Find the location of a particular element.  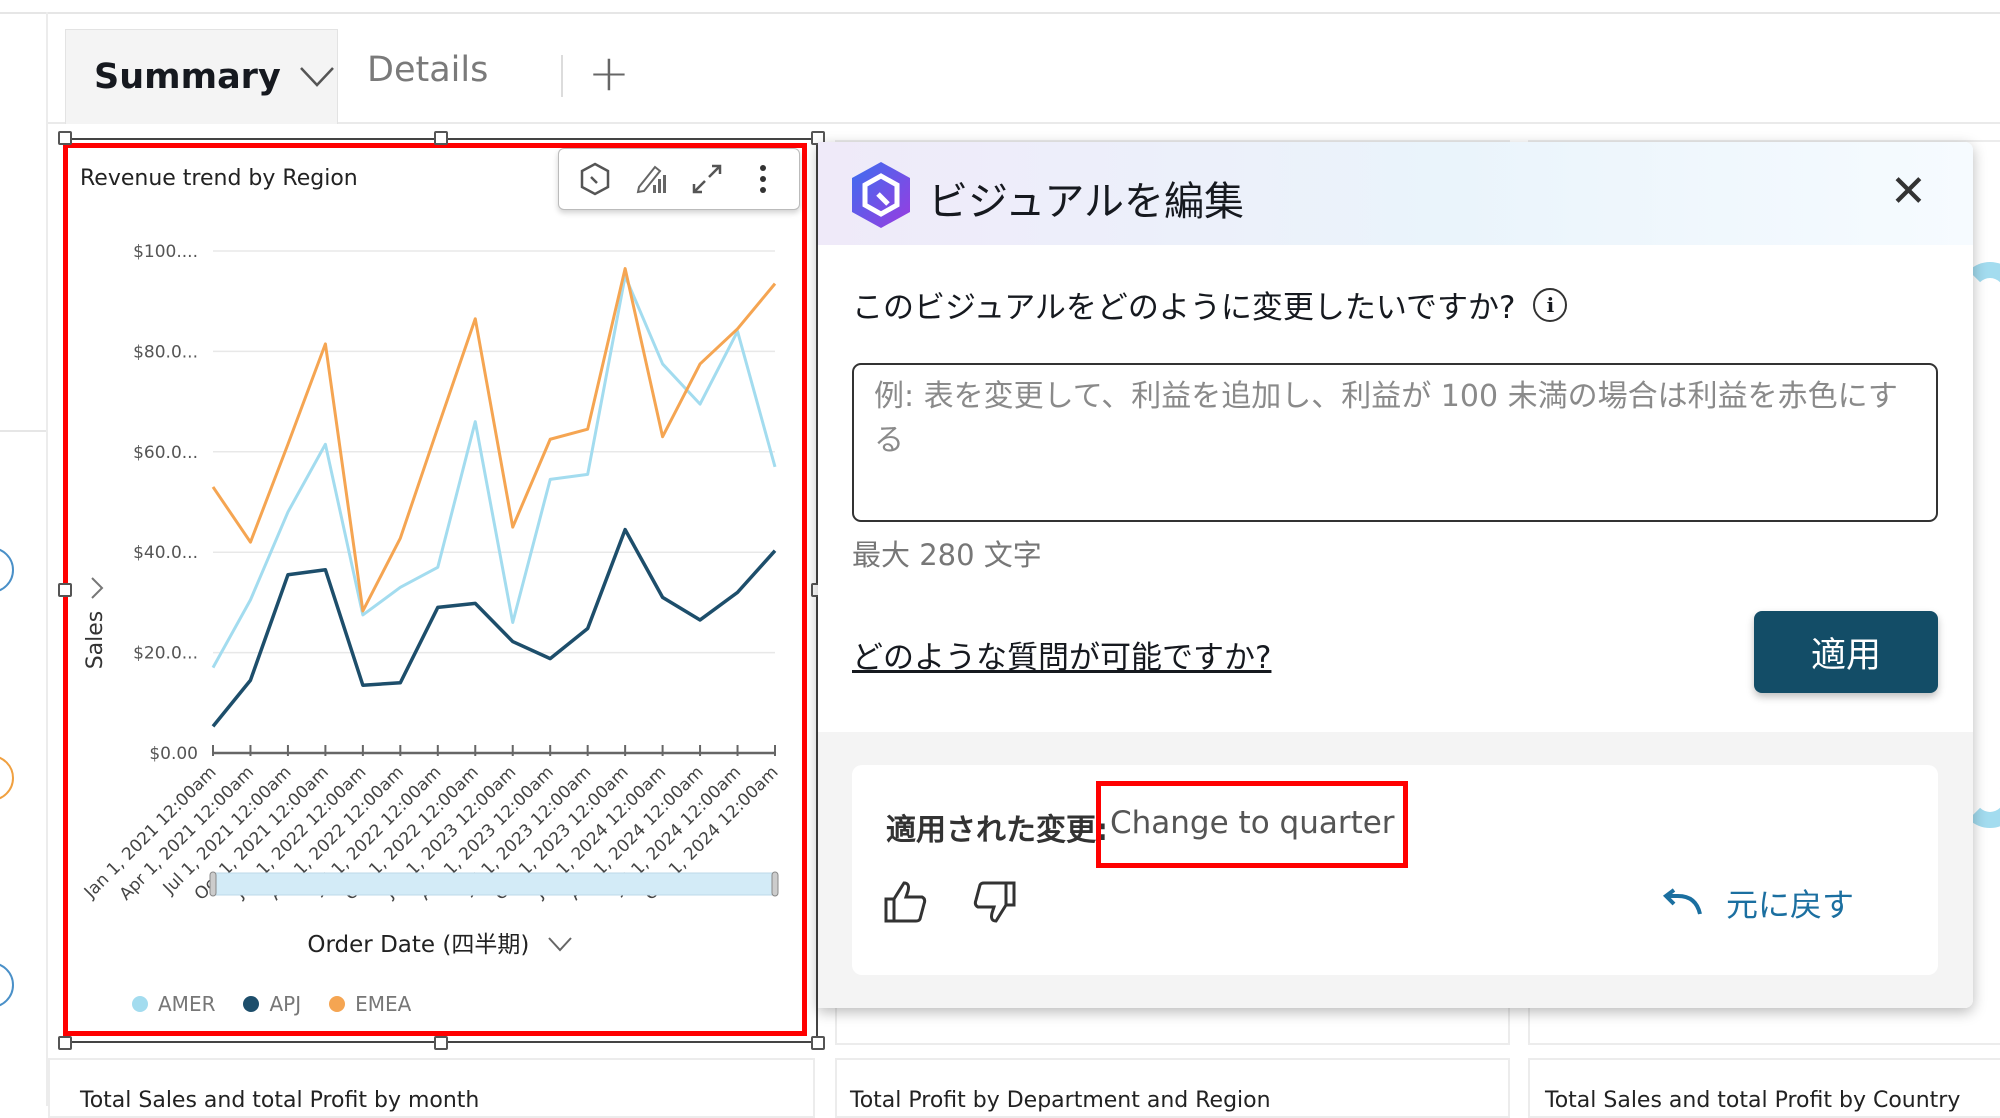

close-button: ✕ is located at coordinates (1908, 192).